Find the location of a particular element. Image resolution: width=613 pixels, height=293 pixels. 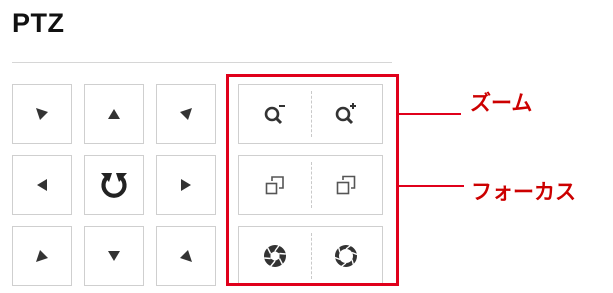

up-right-arrow-icon is located at coordinates (186, 114).